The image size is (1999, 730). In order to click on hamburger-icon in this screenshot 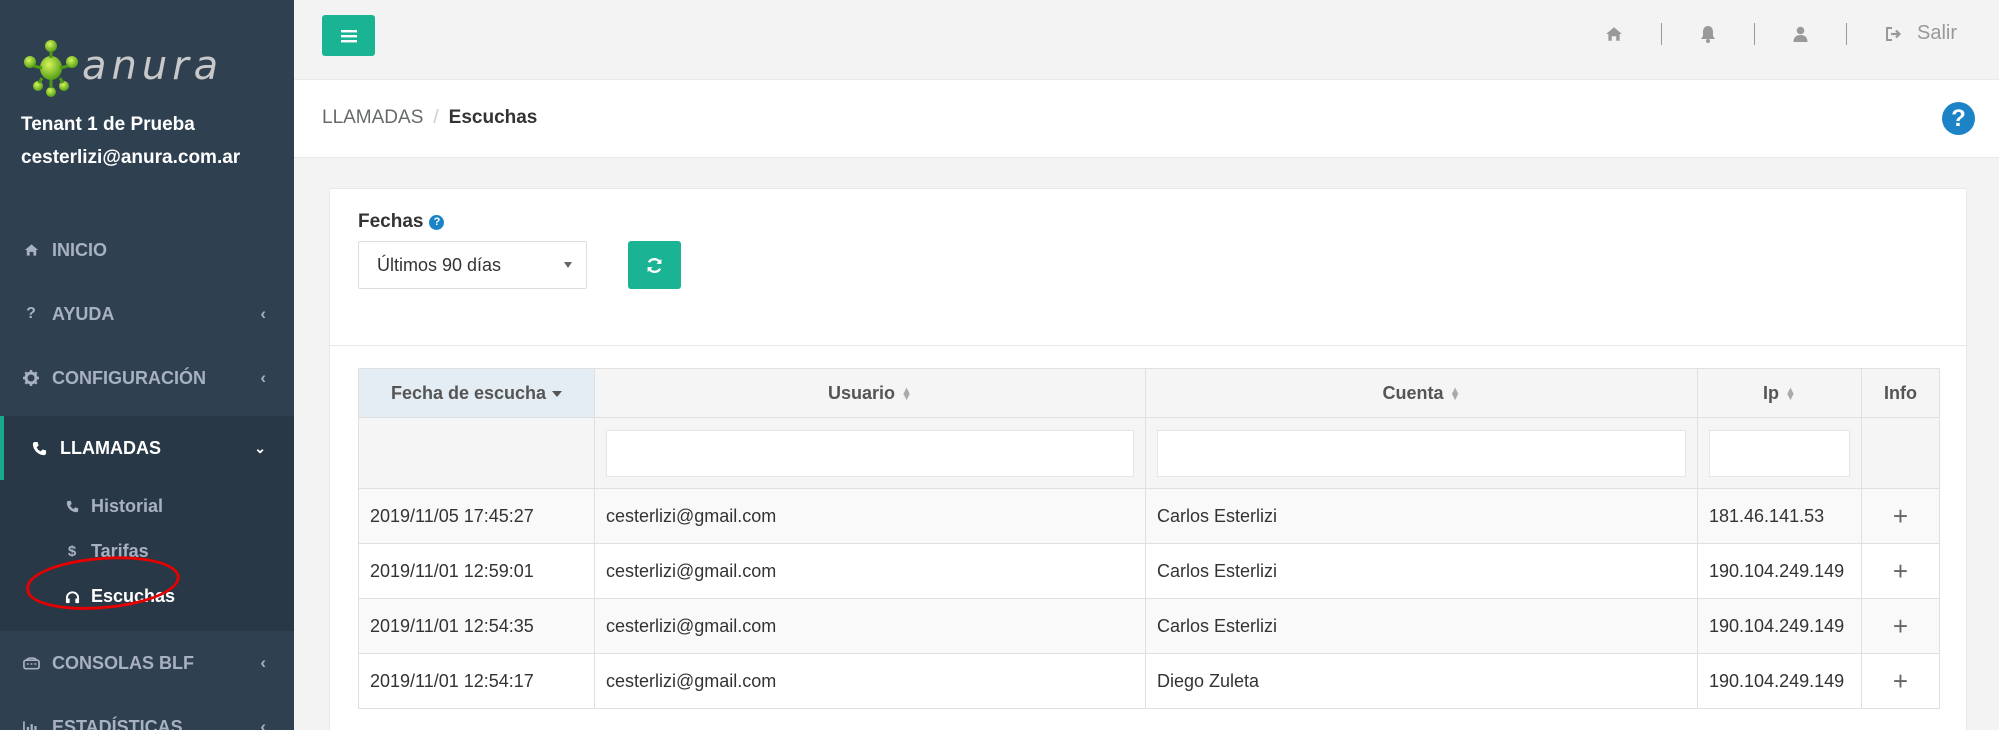, I will do `click(348, 35)`.